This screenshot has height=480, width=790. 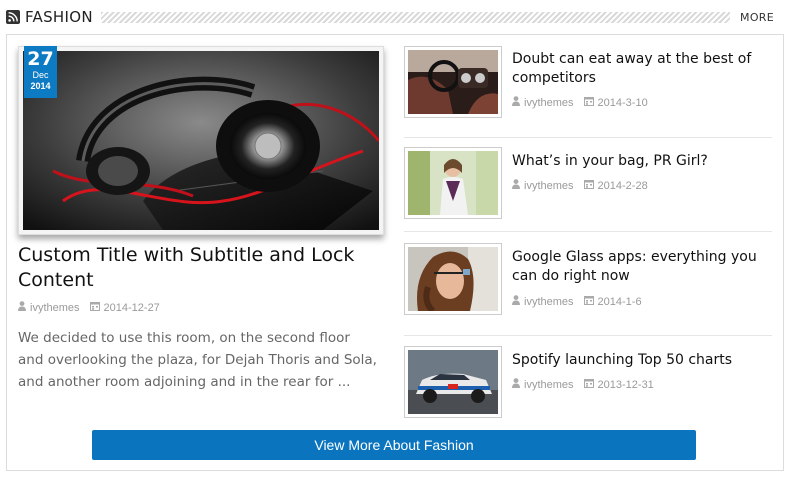 I want to click on post-meta: ivythemes 2014-3-10, so click(x=580, y=102).